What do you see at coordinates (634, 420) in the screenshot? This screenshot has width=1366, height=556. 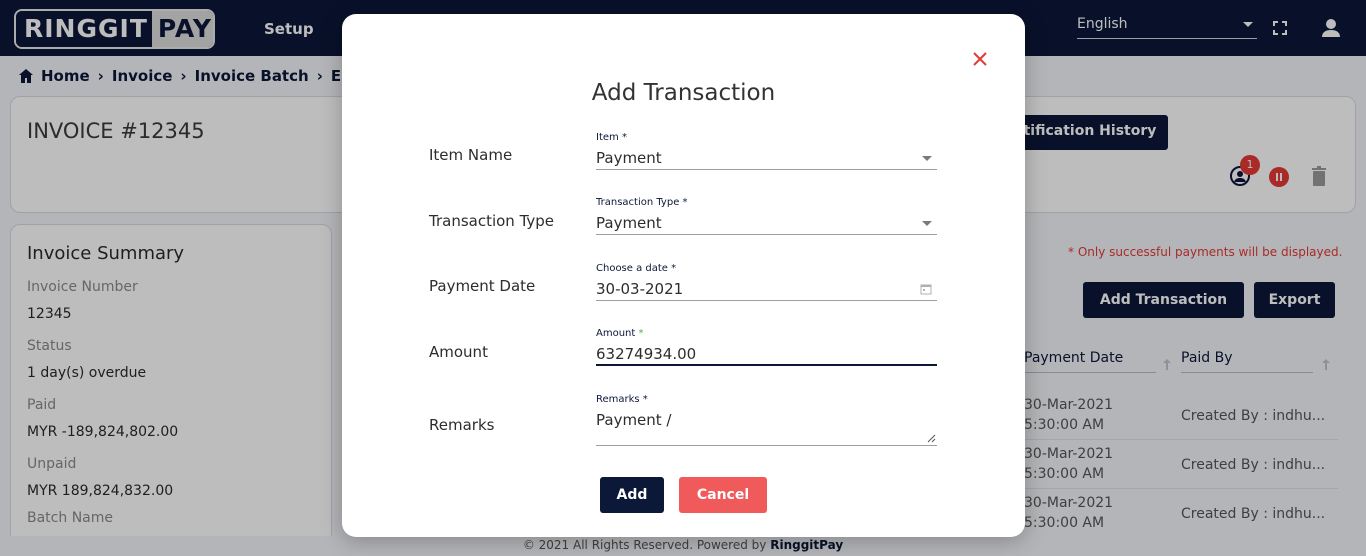 I see `remarks-value: Payment /` at bounding box center [634, 420].